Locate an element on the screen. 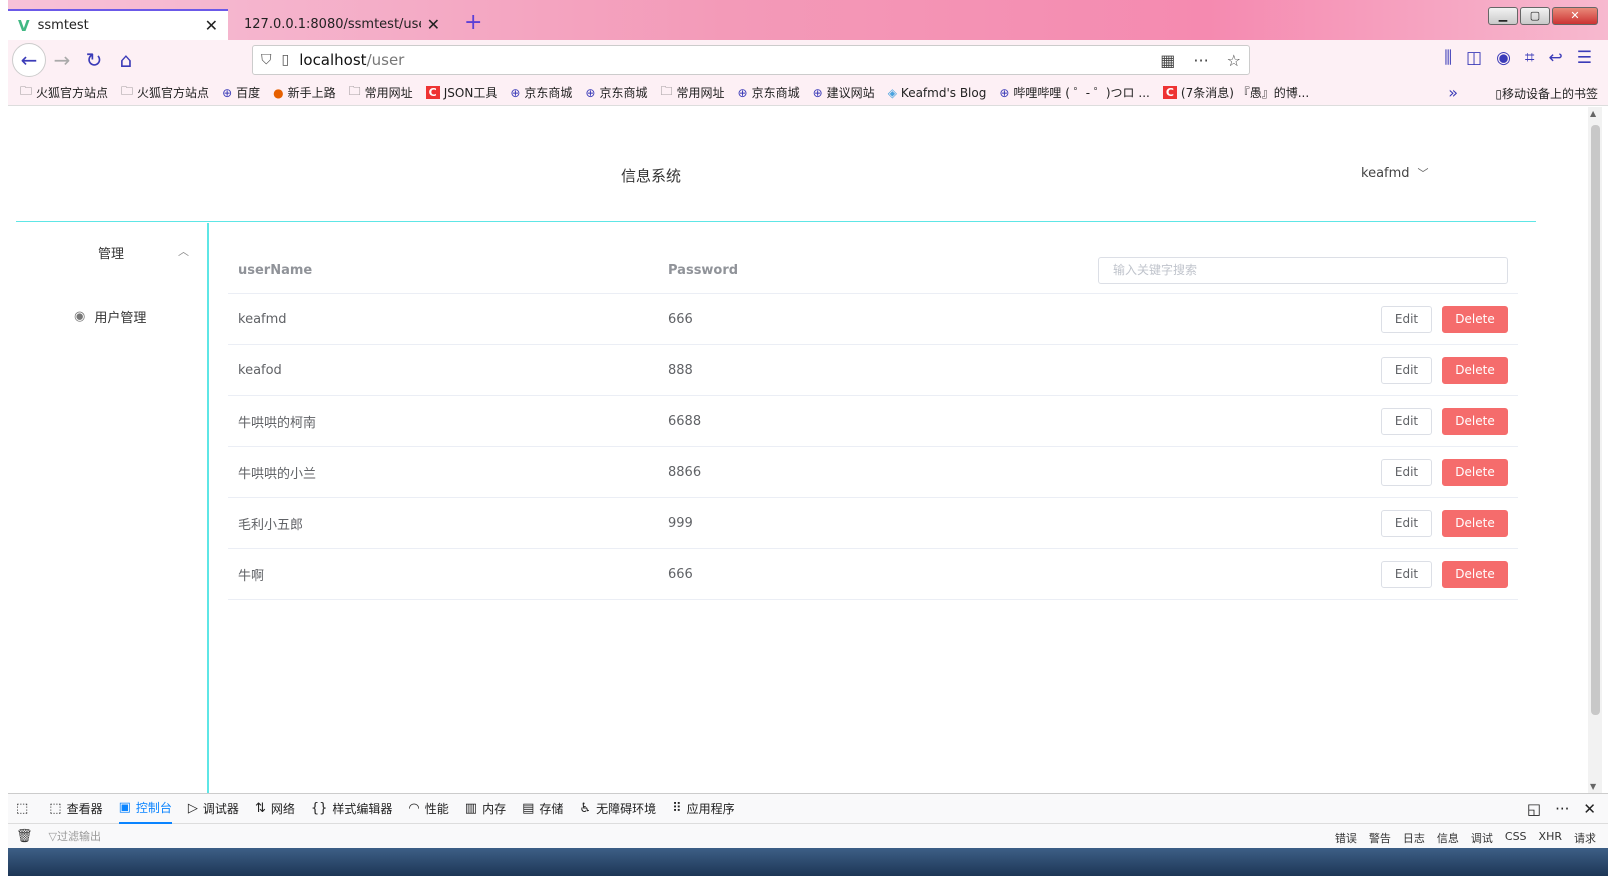  devtools-tab: ♿ 无障碍环境 is located at coordinates (617, 809).